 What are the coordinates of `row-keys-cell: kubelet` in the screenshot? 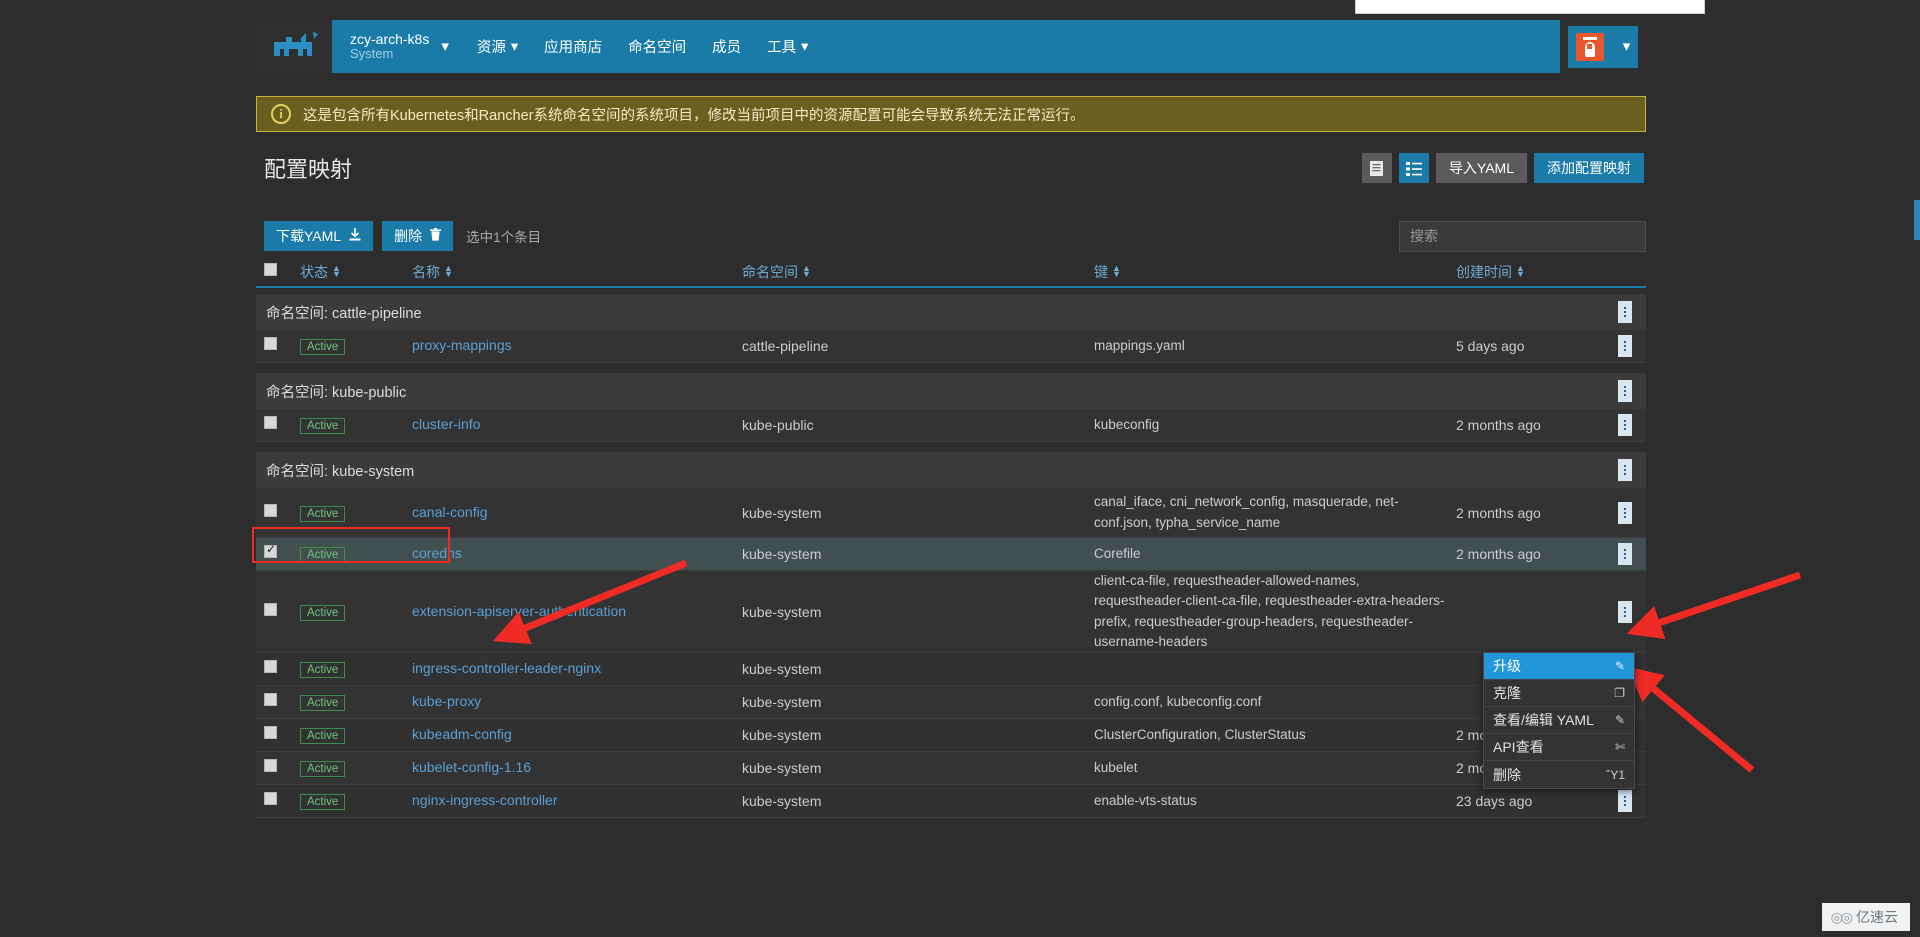 It's located at (1116, 767).